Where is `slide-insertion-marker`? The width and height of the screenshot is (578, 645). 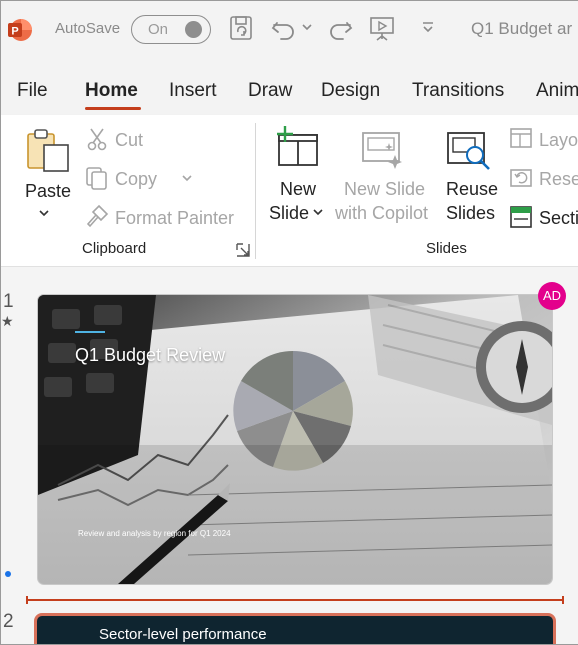
slide-insertion-marker is located at coordinates (295, 600).